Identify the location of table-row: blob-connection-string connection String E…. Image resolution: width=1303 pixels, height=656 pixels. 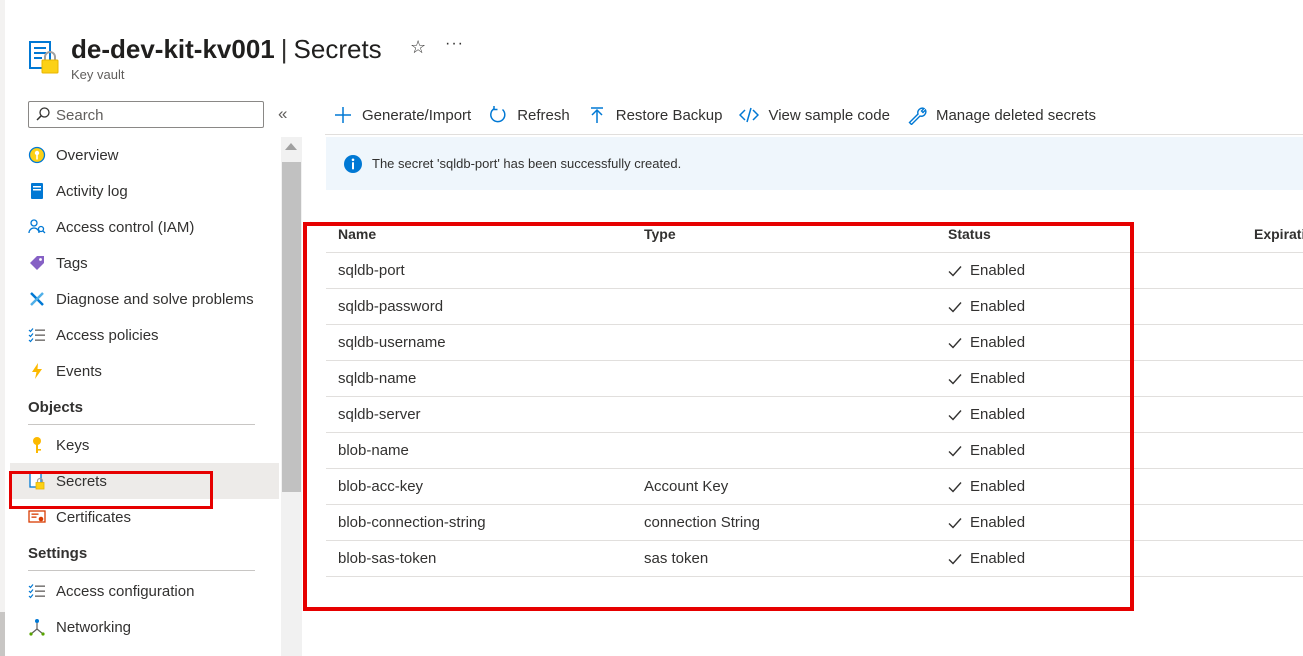
(814, 523).